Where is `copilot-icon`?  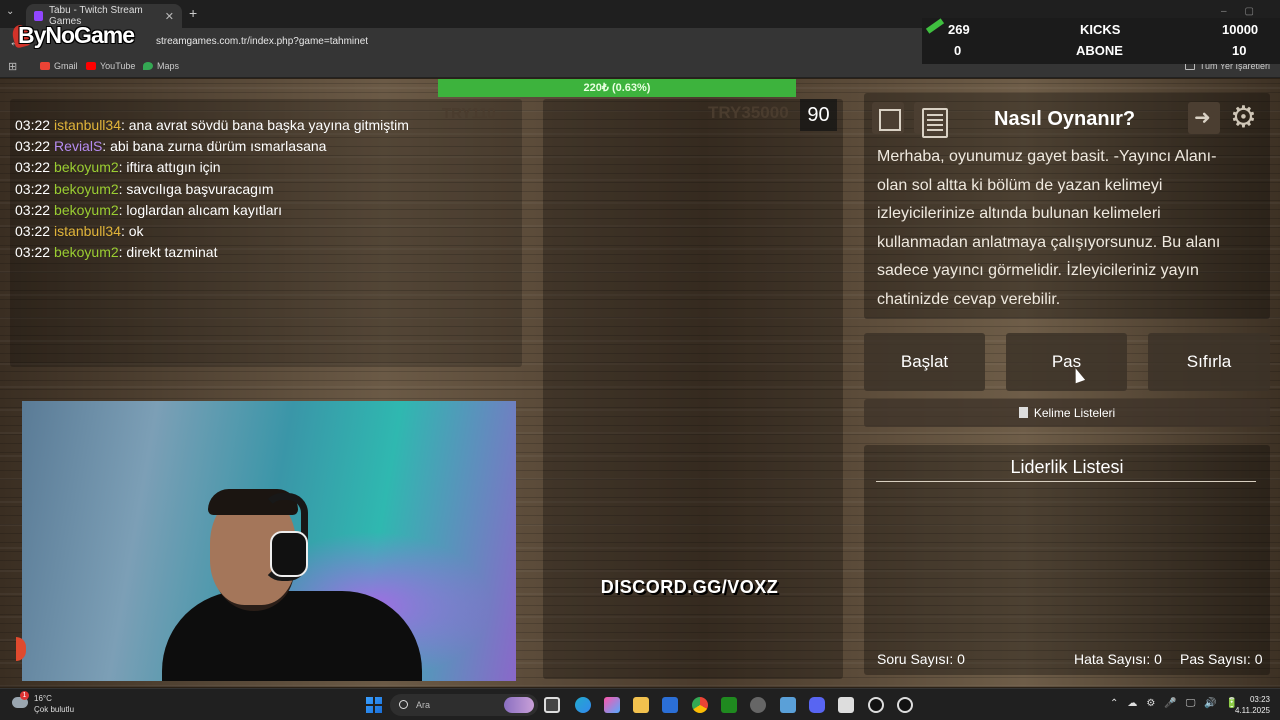 copilot-icon is located at coordinates (612, 705).